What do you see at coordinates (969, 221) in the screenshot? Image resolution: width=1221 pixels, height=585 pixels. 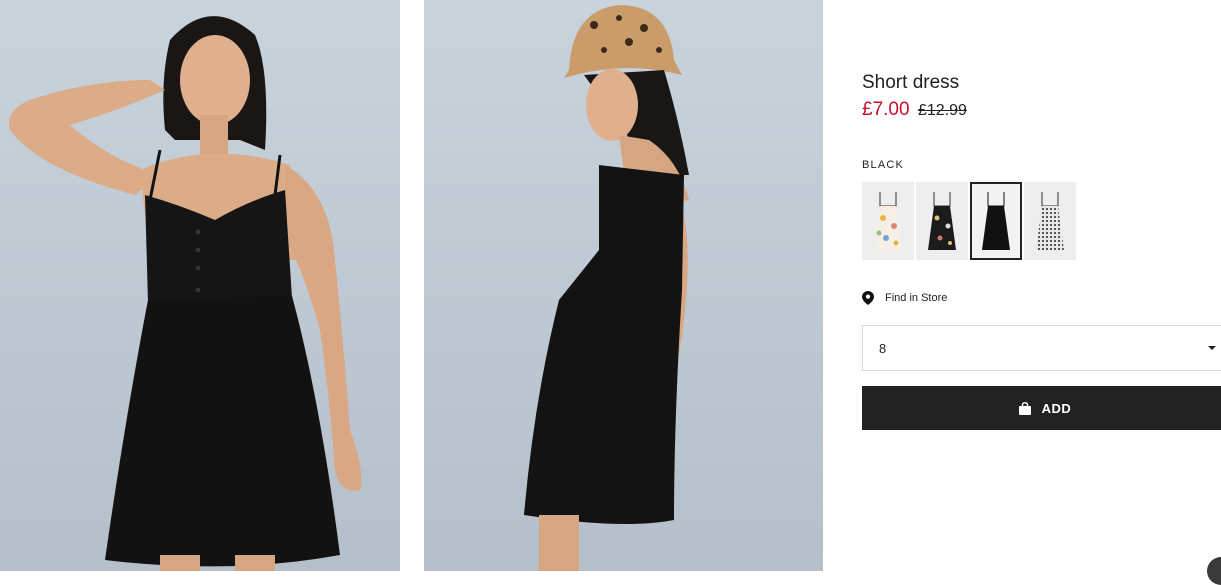 I see `color-swatches` at bounding box center [969, 221].